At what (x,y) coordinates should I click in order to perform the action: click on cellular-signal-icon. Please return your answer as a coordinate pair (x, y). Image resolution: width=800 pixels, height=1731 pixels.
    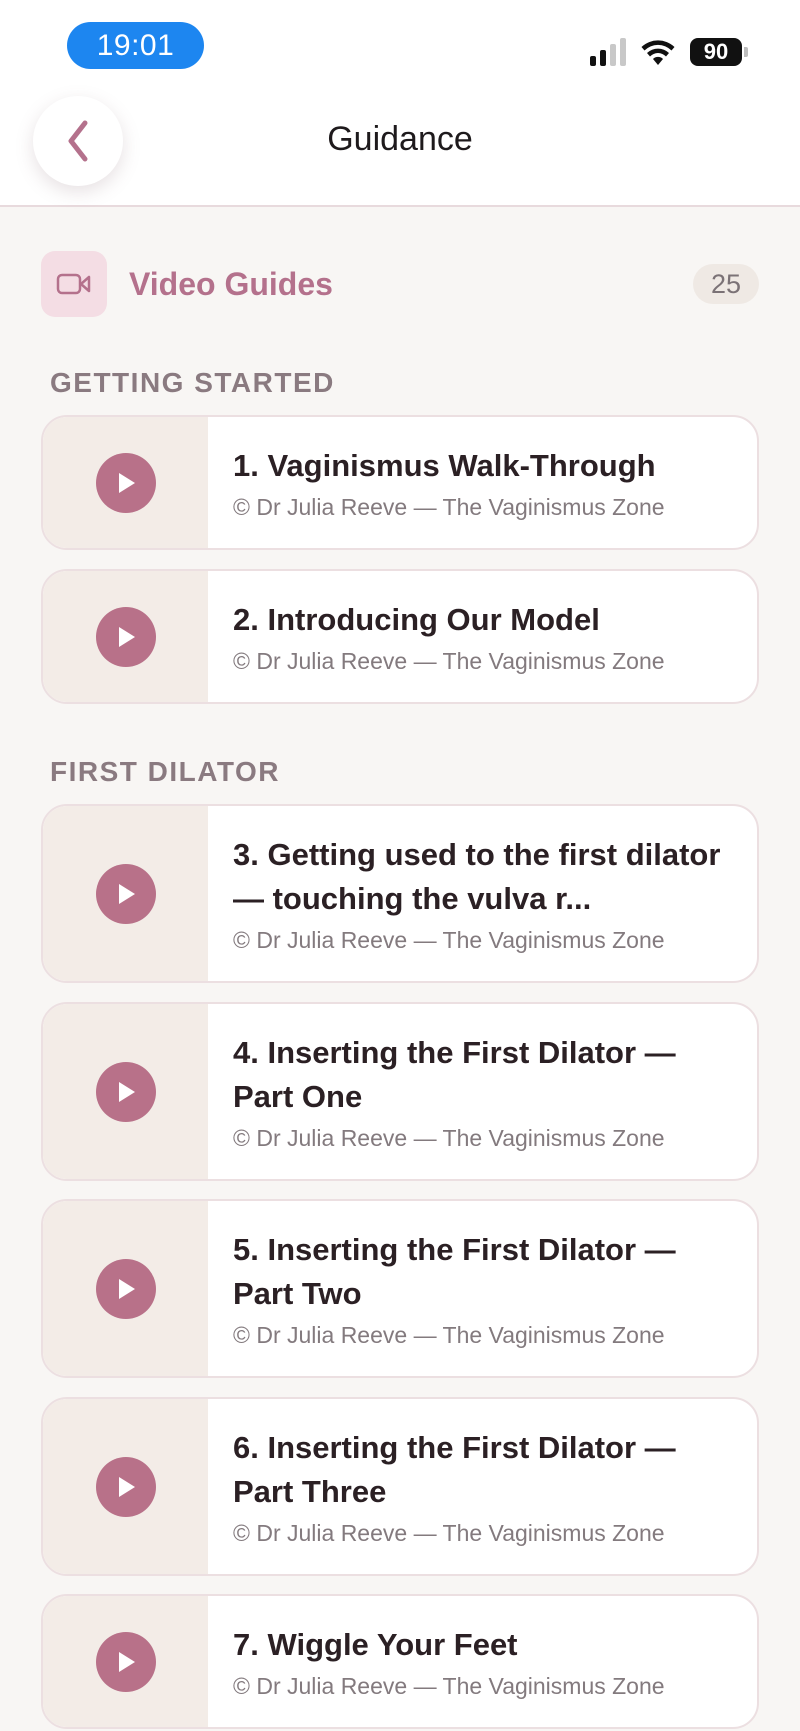
    Looking at the image, I should click on (608, 52).